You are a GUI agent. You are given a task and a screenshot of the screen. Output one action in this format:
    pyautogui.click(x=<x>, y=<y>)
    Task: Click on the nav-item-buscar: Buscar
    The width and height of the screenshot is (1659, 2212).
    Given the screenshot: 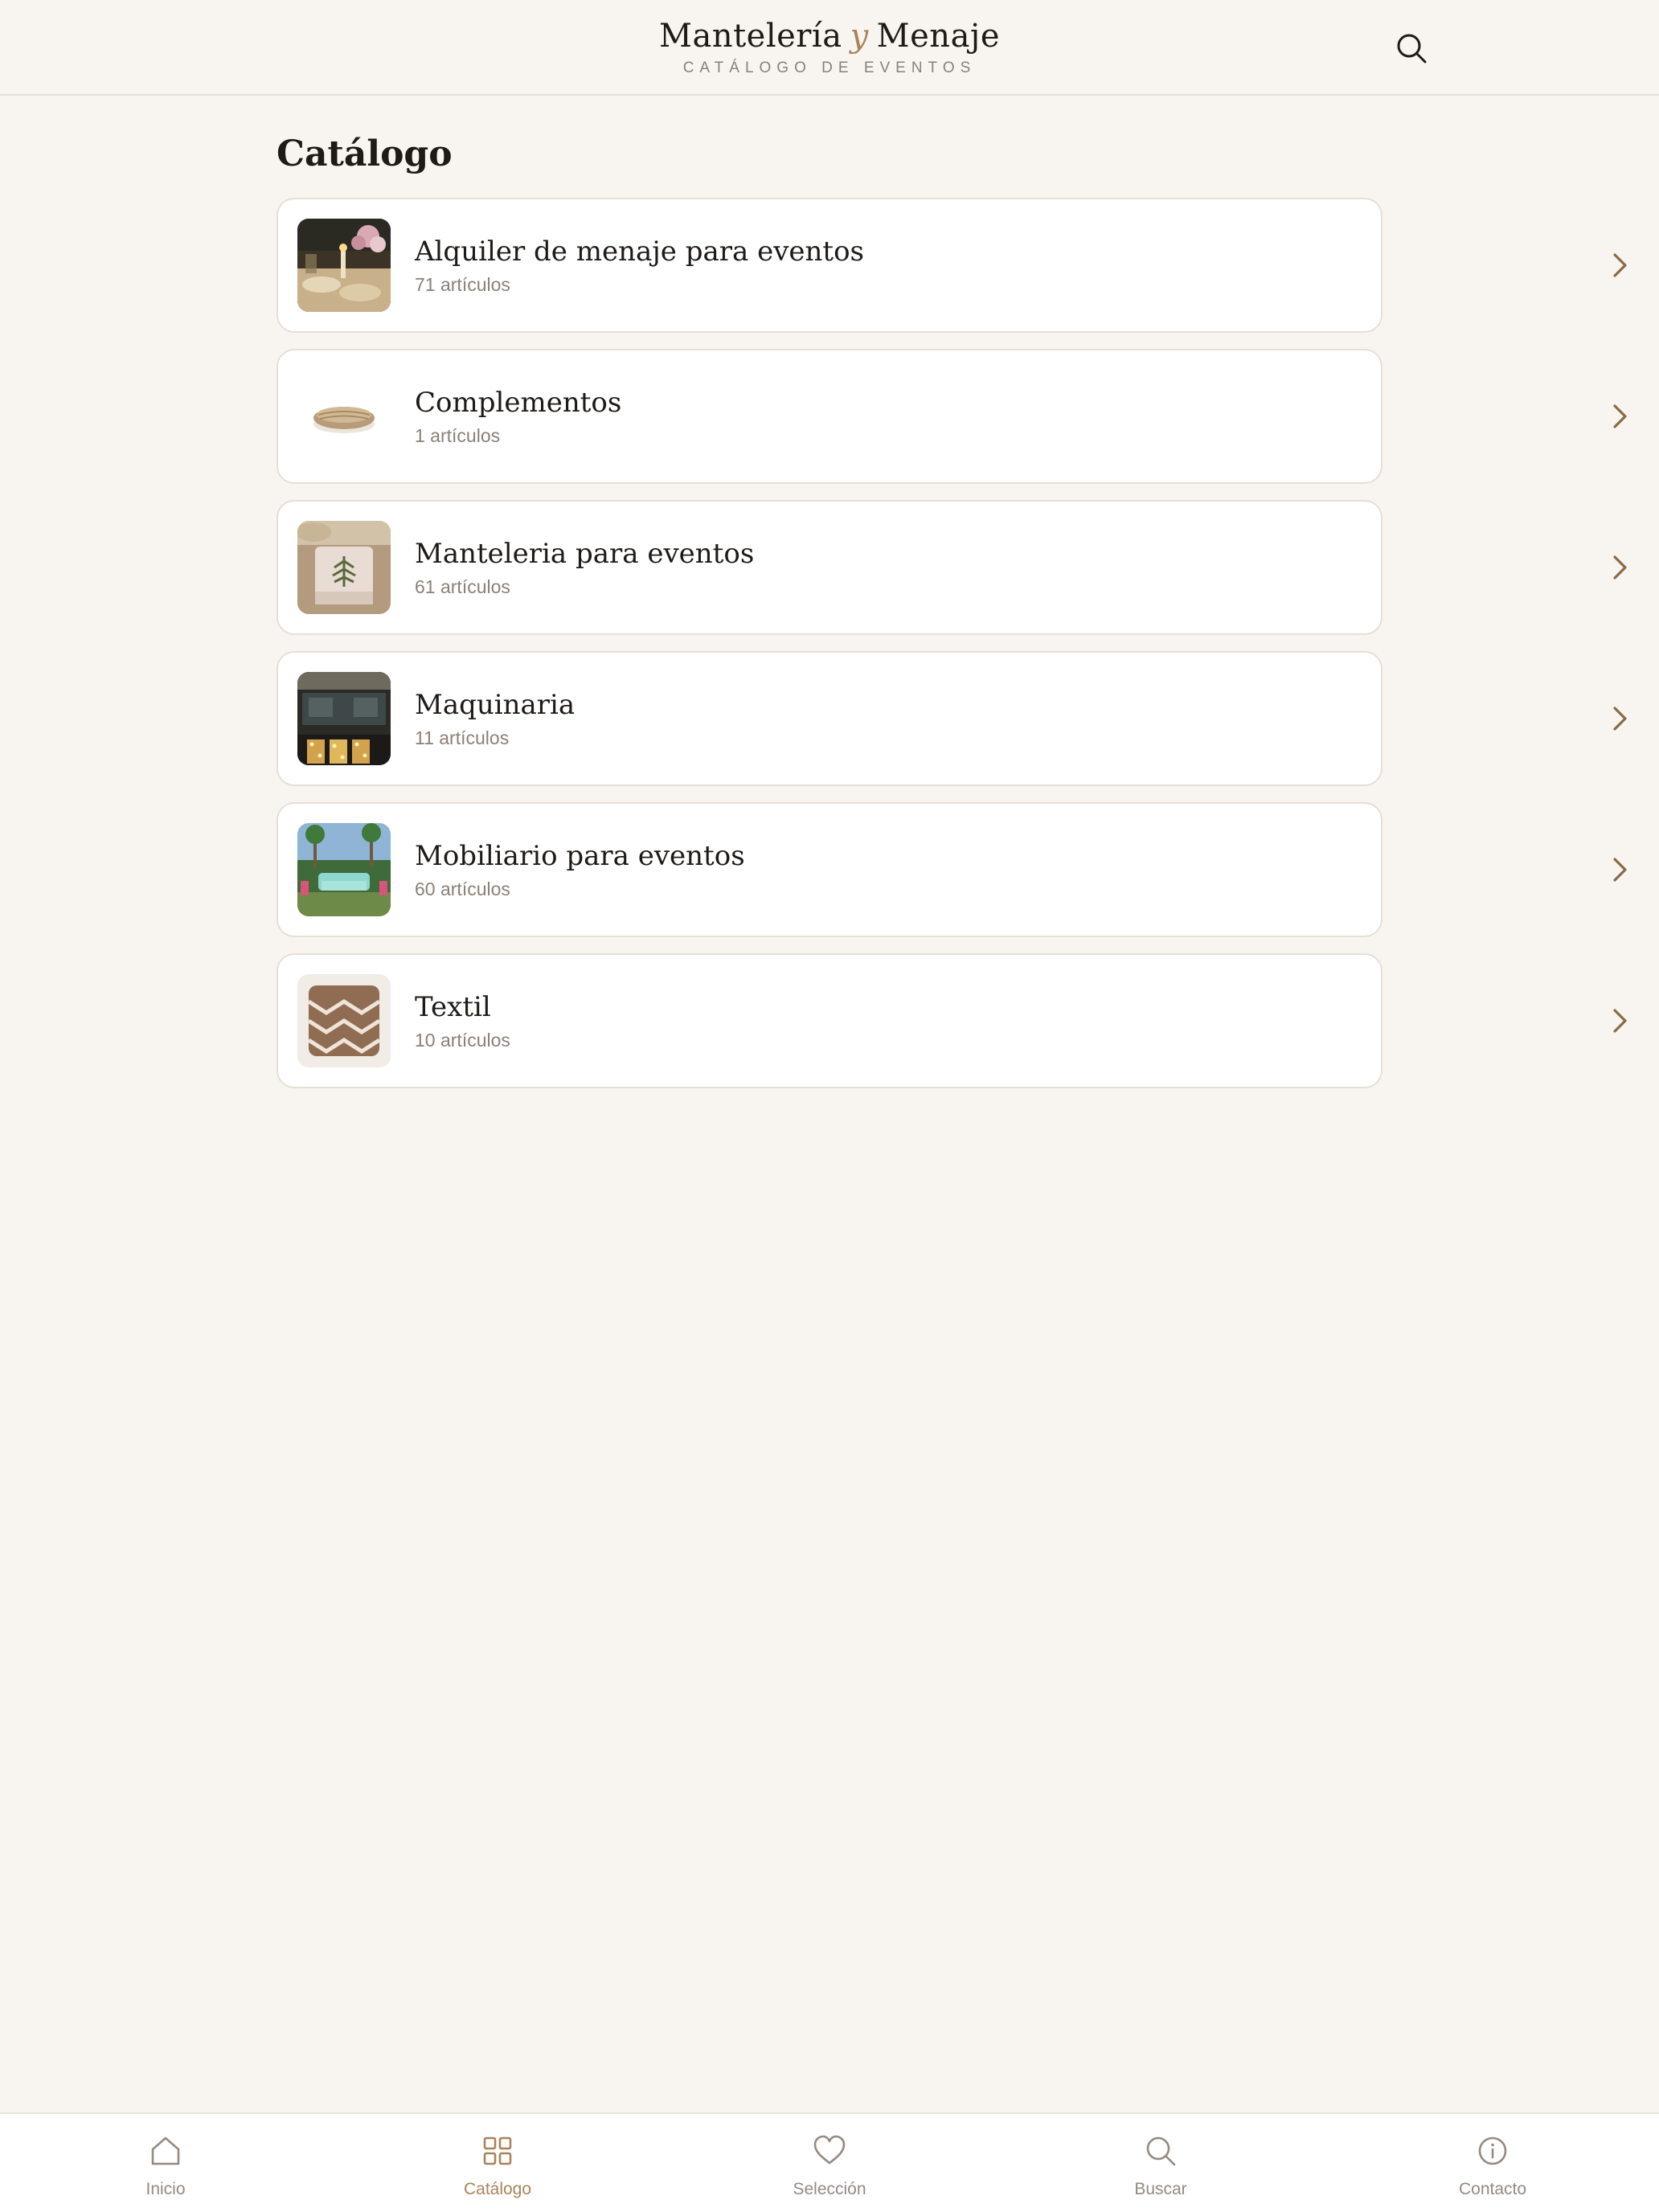 What is the action you would take?
    pyautogui.click(x=1160, y=2163)
    